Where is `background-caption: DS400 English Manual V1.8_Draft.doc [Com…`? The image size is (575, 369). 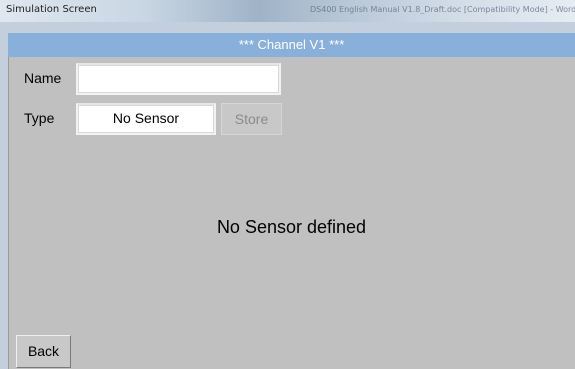
background-caption: DS400 English Manual V1.8_Draft.doc [Com… is located at coordinates (442, 9).